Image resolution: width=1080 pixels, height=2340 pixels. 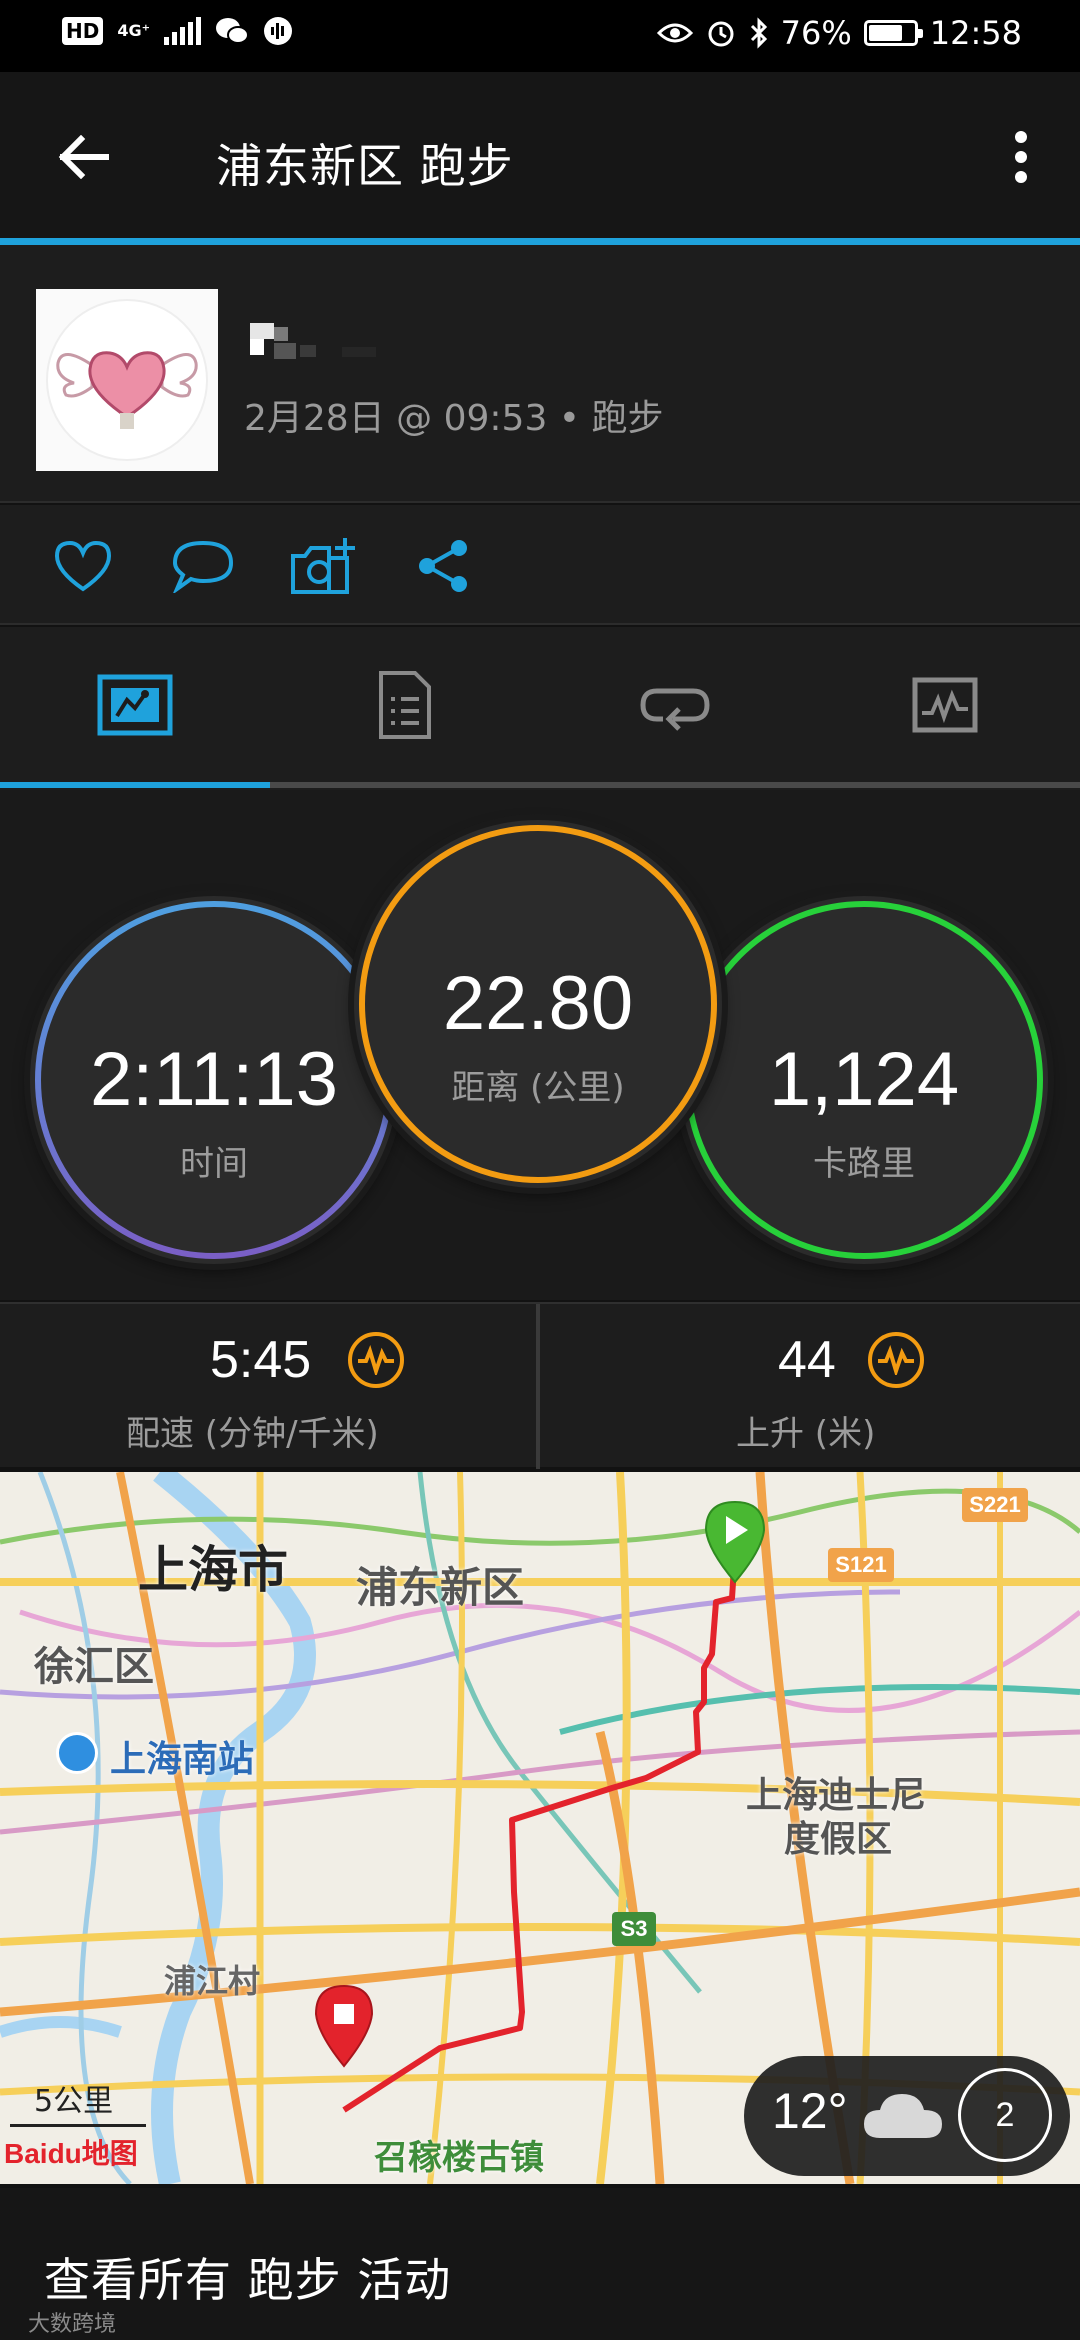 I want to click on activity-owner: 2月28日 @ 09:53 • 跑步, so click(x=540, y=374).